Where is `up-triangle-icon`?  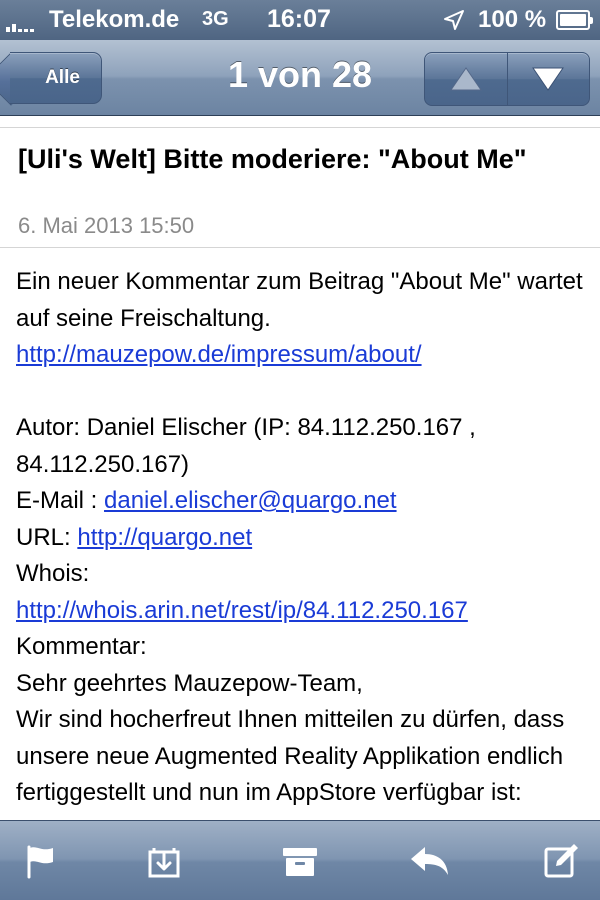 up-triangle-icon is located at coordinates (465, 79).